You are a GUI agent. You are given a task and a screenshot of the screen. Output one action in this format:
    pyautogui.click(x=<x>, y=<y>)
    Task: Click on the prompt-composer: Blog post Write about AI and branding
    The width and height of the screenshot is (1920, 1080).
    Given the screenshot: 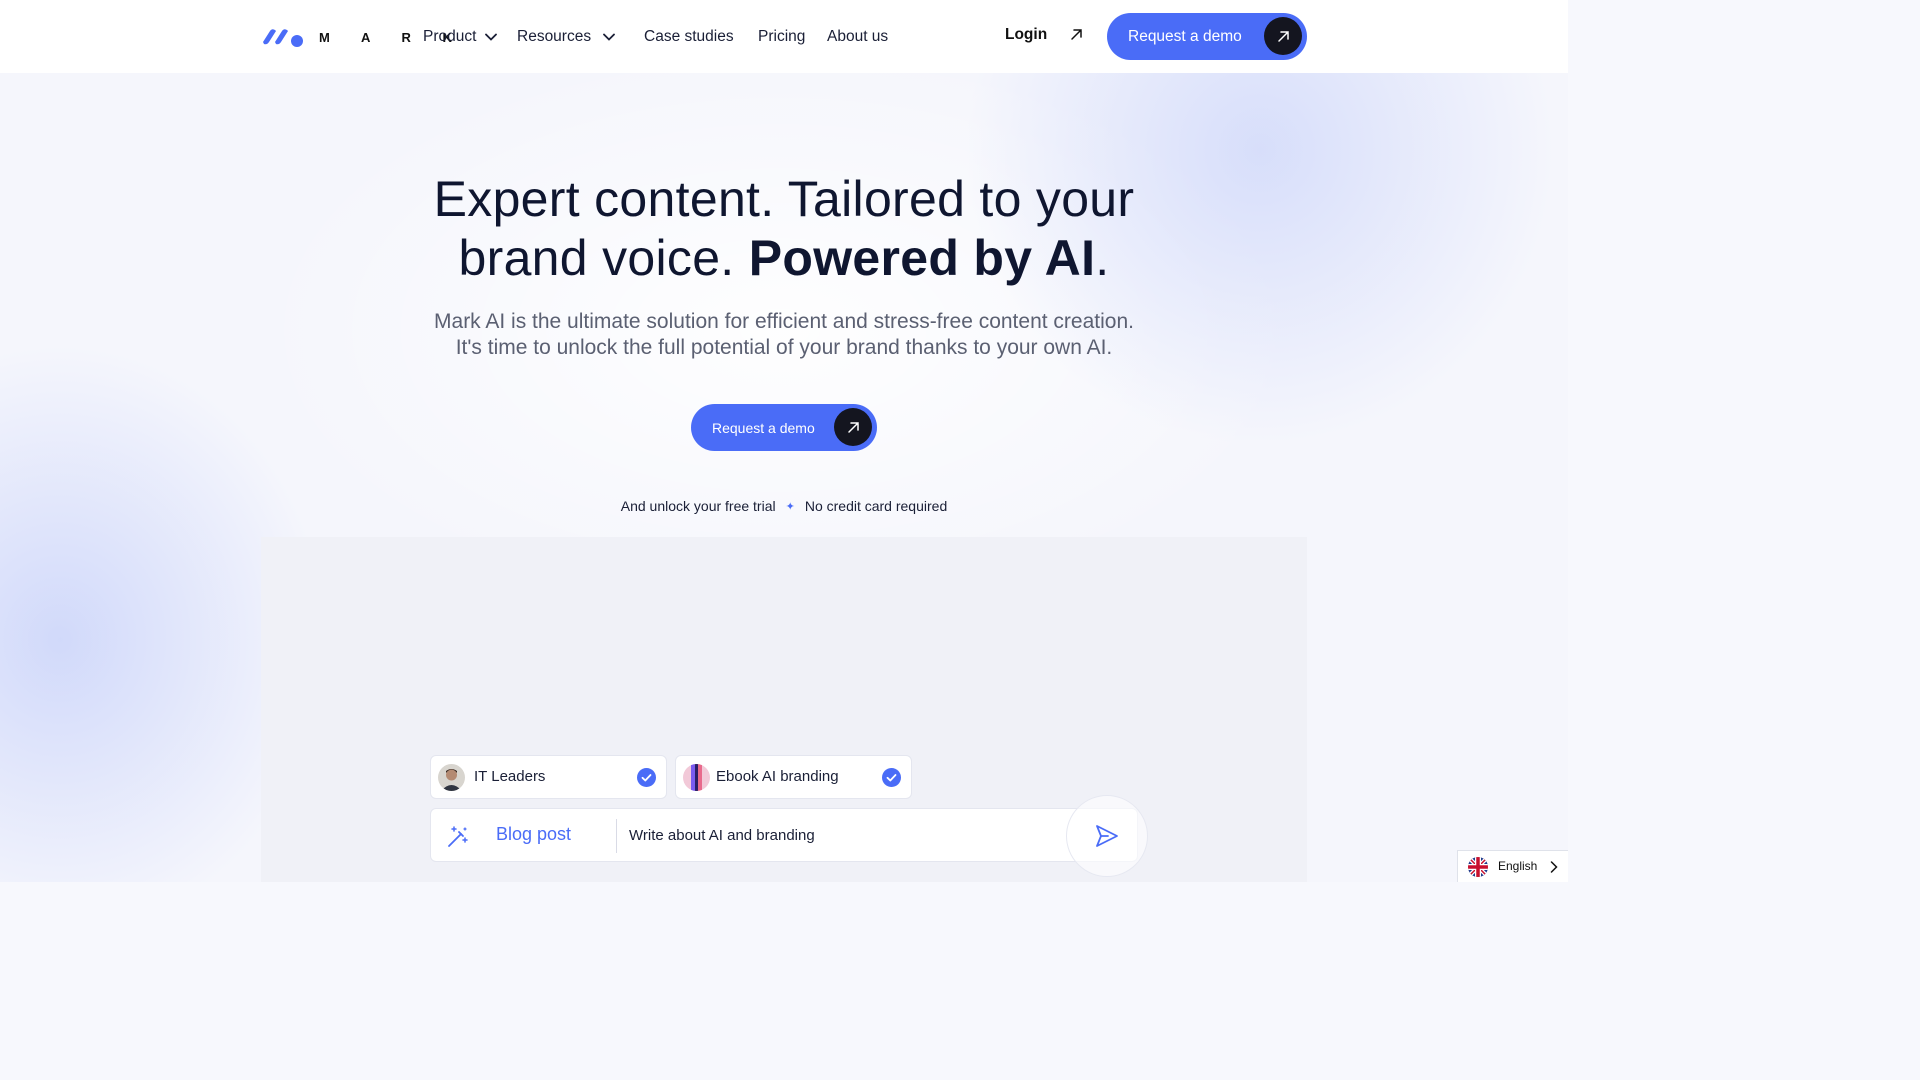 What is the action you would take?
    pyautogui.click(x=784, y=835)
    